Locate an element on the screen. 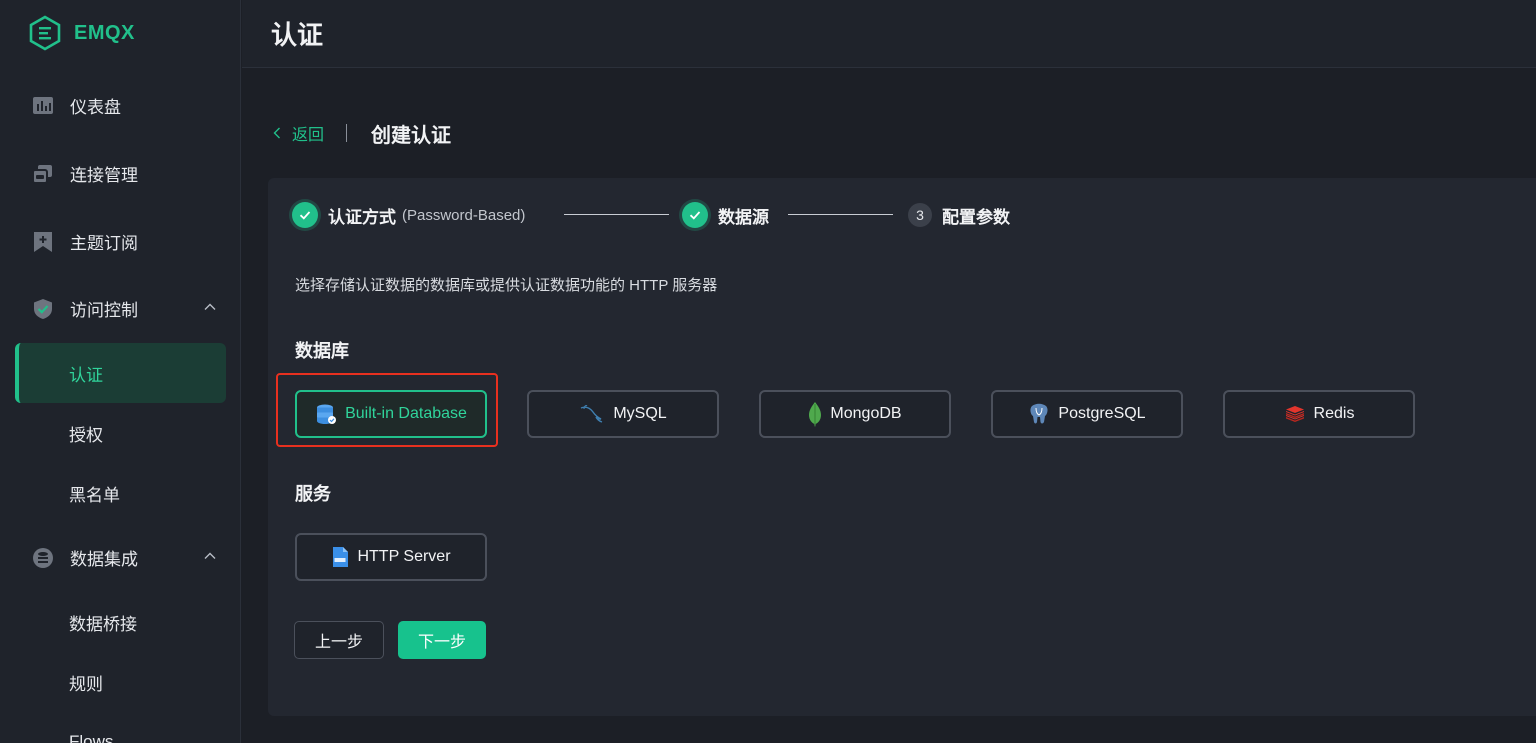 The height and width of the screenshot is (743, 1536). sidebar-item-authorization: 授权 is located at coordinates (120, 433).